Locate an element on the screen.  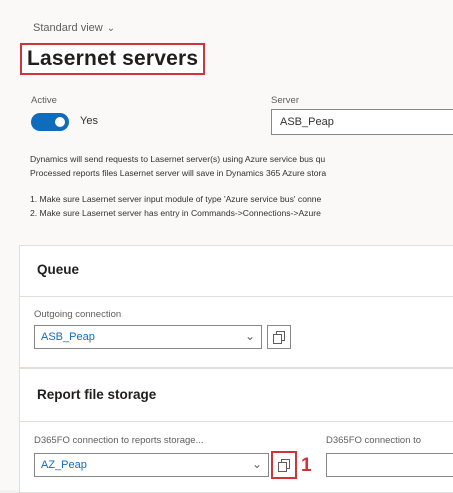
toggle-knob is located at coordinates (60, 122).